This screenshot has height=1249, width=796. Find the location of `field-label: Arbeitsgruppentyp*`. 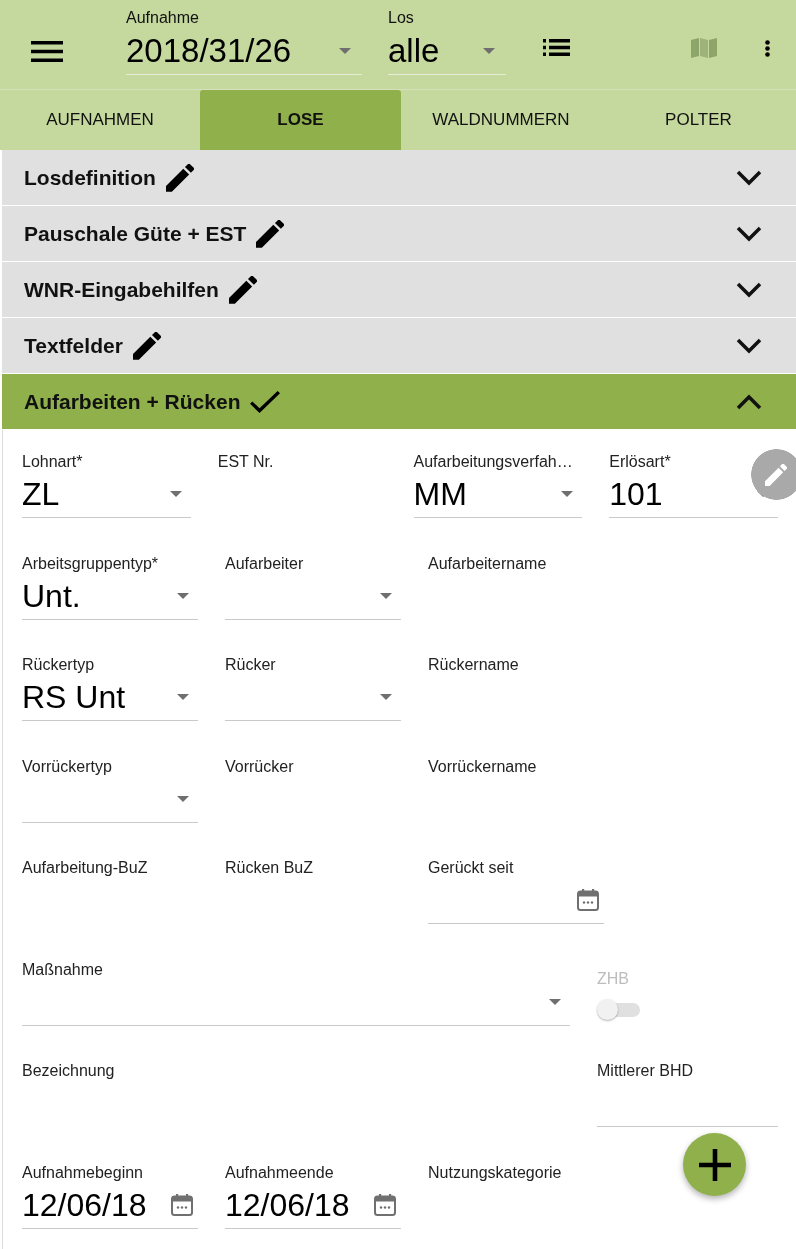

field-label: Arbeitsgruppentyp* is located at coordinates (90, 563).